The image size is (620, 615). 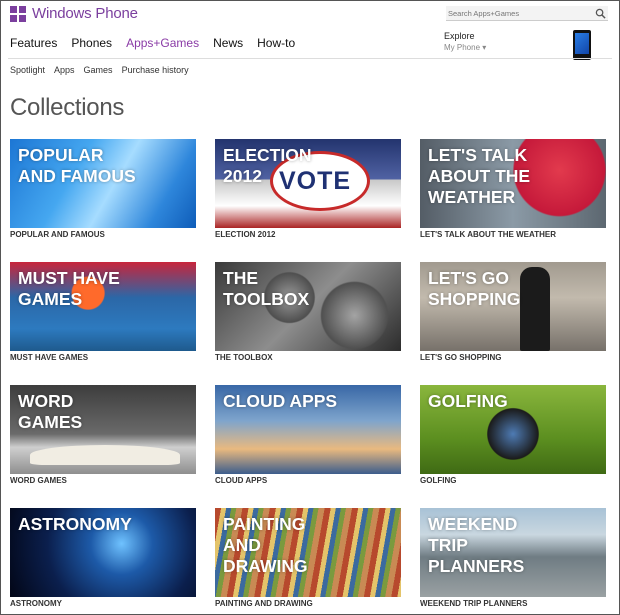 What do you see at coordinates (600, 13) in the screenshot?
I see `search-icon` at bounding box center [600, 13].